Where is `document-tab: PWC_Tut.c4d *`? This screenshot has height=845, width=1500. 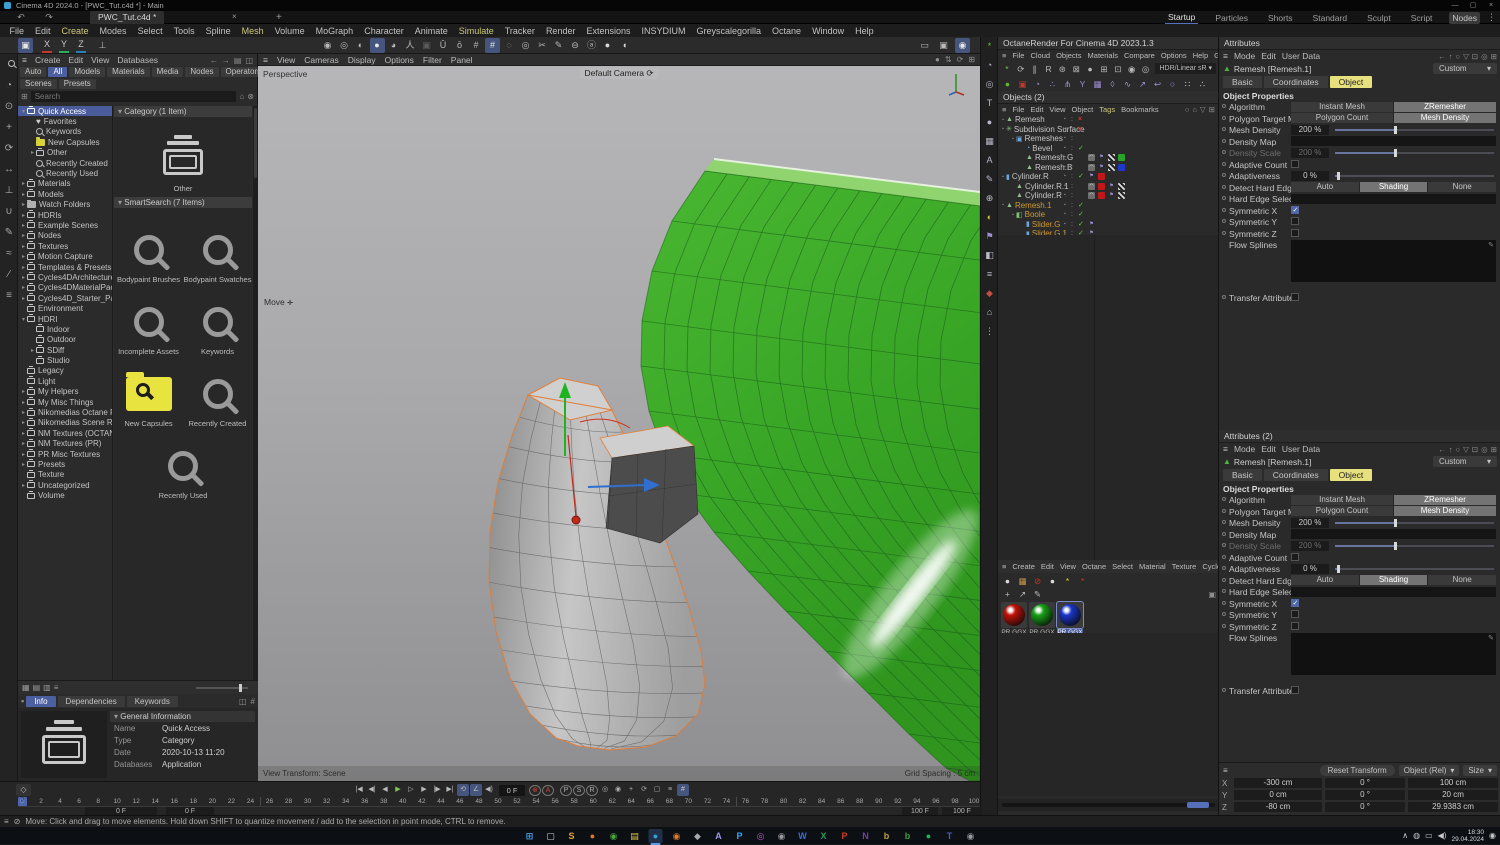
document-tab: PWC_Tut.c4d * is located at coordinates (127, 17).